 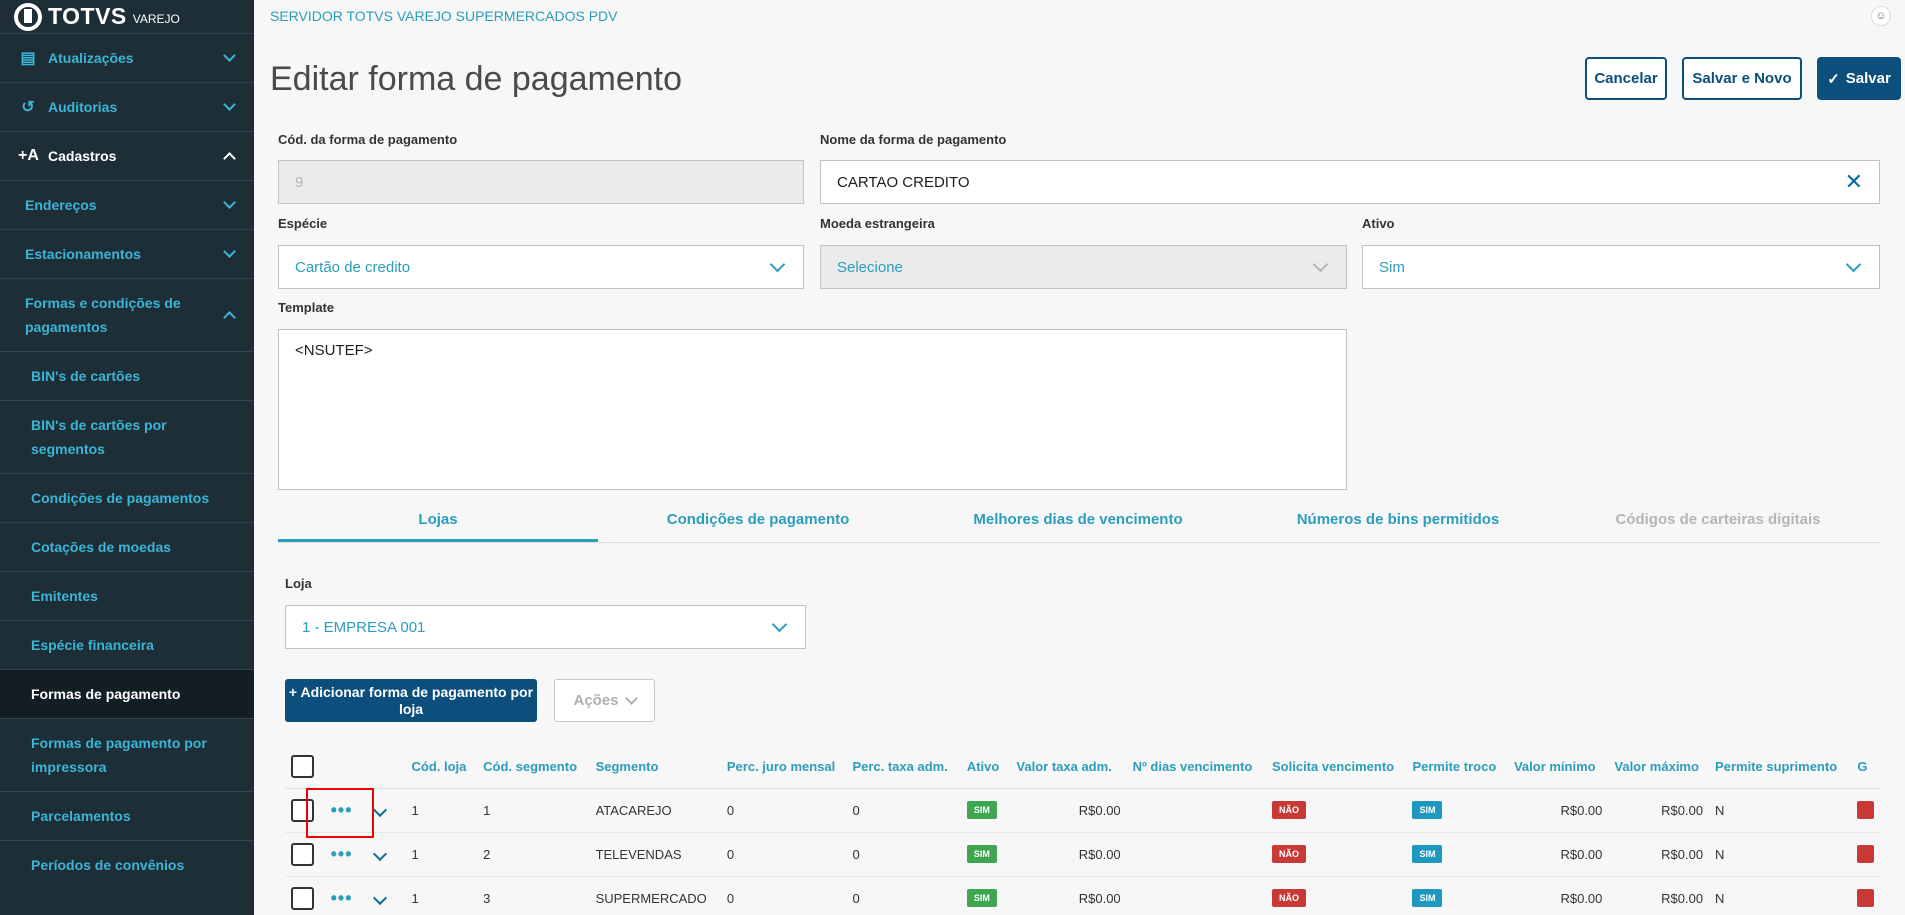 What do you see at coordinates (1336, 767) in the screenshot?
I see `col-solicita-vencimento: Solicita vencimento` at bounding box center [1336, 767].